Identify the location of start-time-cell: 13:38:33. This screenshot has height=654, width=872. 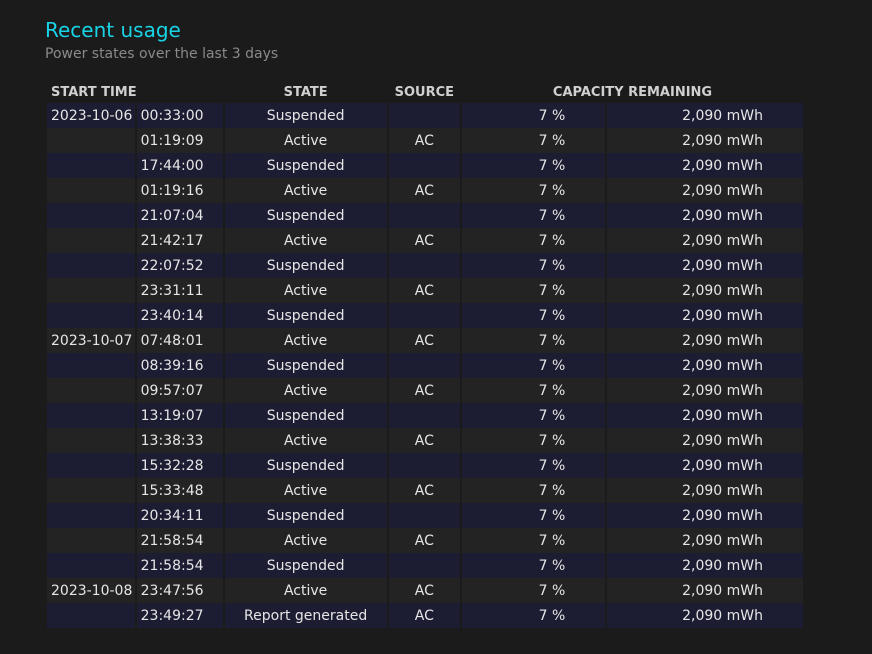
(179, 440).